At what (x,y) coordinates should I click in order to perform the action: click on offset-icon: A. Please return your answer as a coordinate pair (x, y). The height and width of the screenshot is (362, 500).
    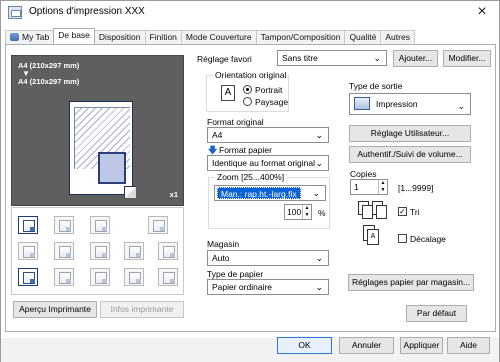
    Looking at the image, I should click on (372, 236).